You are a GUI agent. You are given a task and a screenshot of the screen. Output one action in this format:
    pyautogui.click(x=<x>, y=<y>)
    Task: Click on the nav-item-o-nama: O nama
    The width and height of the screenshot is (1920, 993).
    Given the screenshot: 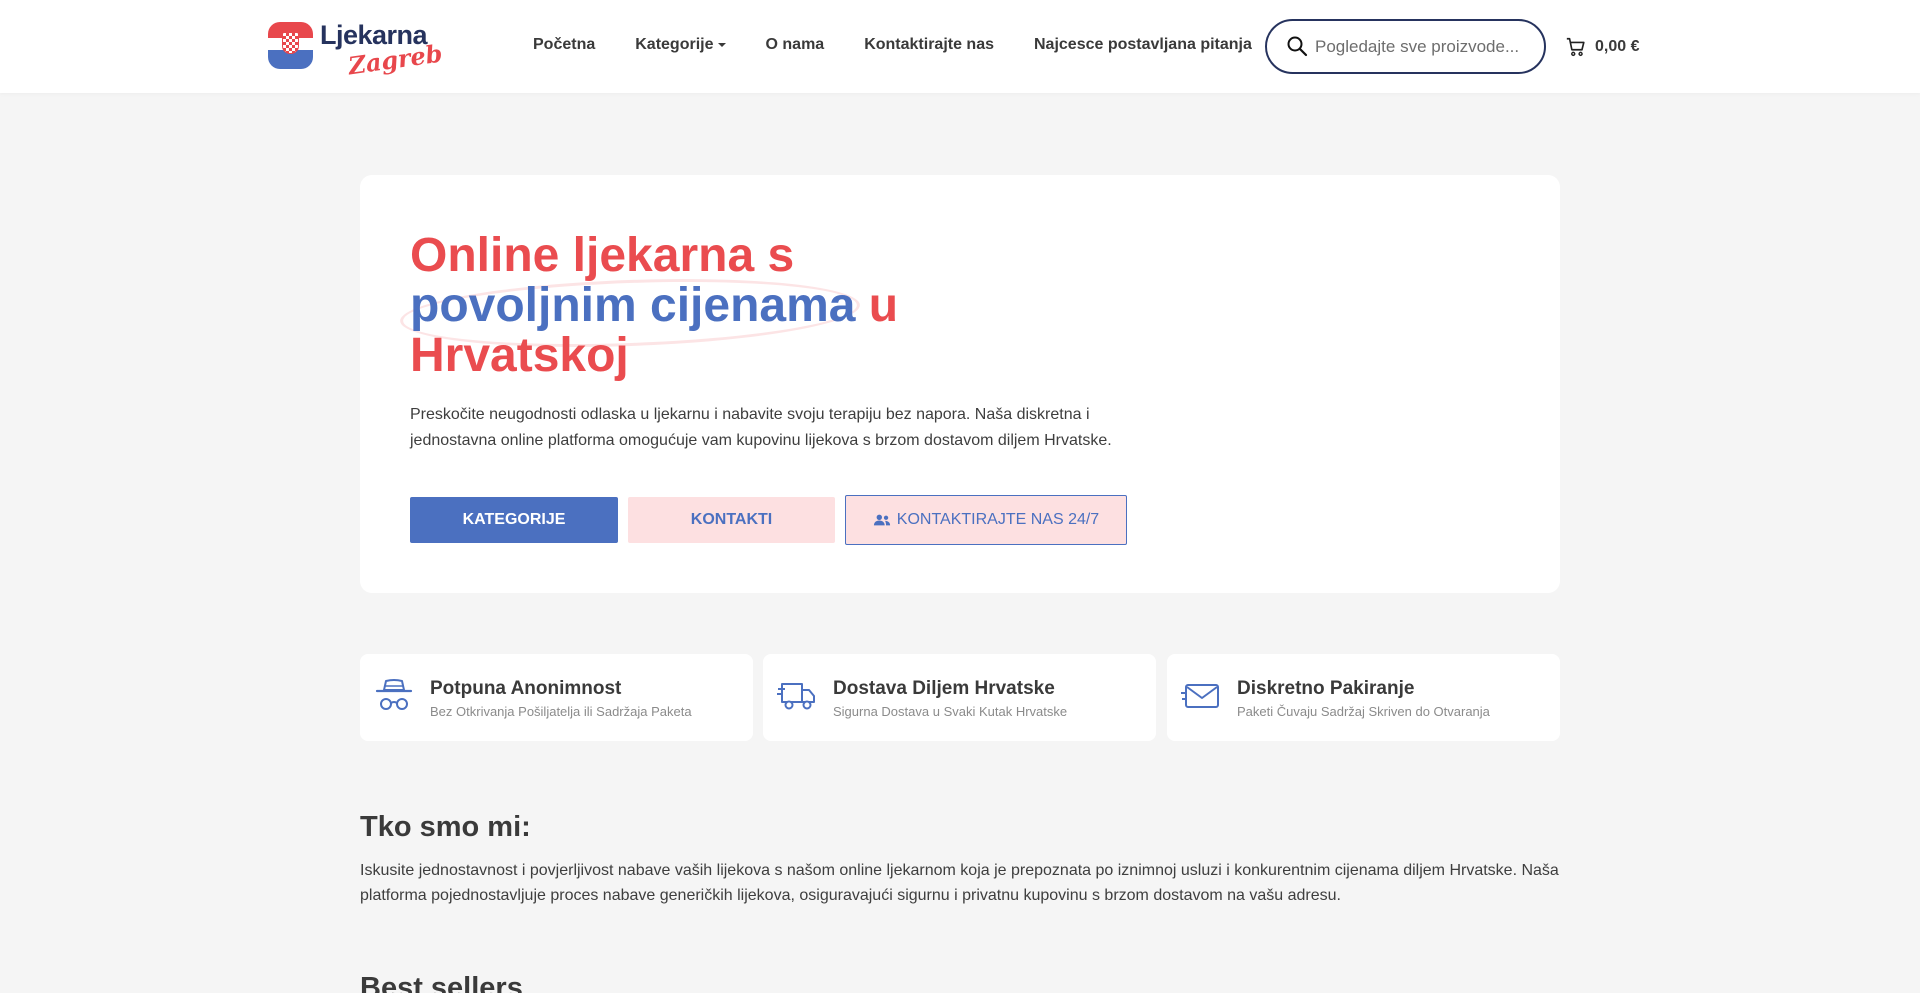 What is the action you would take?
    pyautogui.click(x=795, y=45)
    